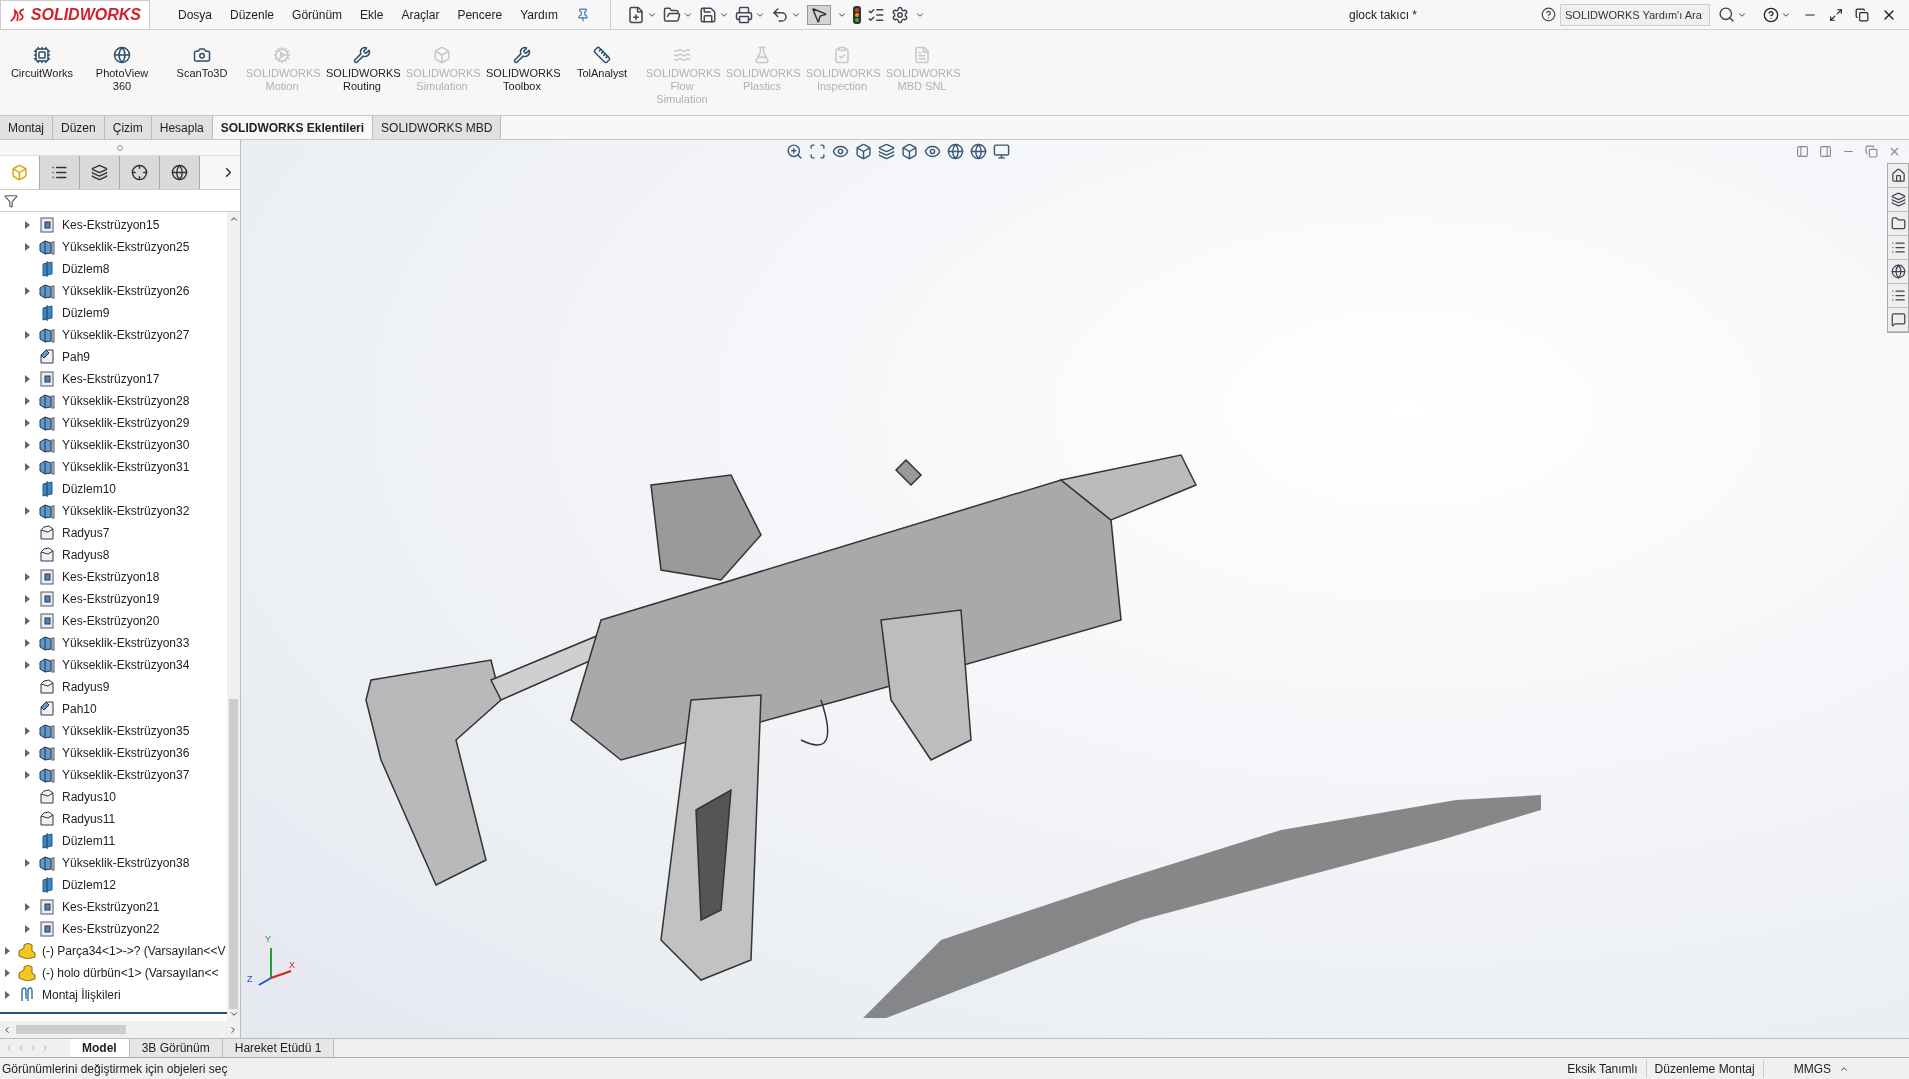 The height and width of the screenshot is (1079, 1909). What do you see at coordinates (126, 753) in the screenshot?
I see `tree-item: Yükseklik-Ekstrüzyon36` at bounding box center [126, 753].